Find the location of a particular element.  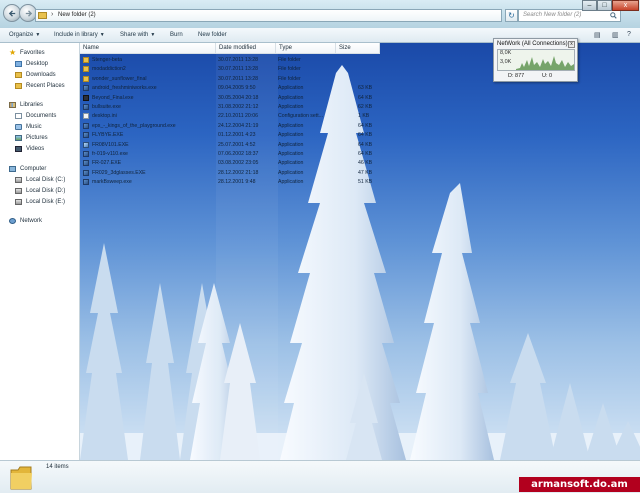

file-date-modified: 07.06.2002 18:37 is located at coordinates (238, 154).